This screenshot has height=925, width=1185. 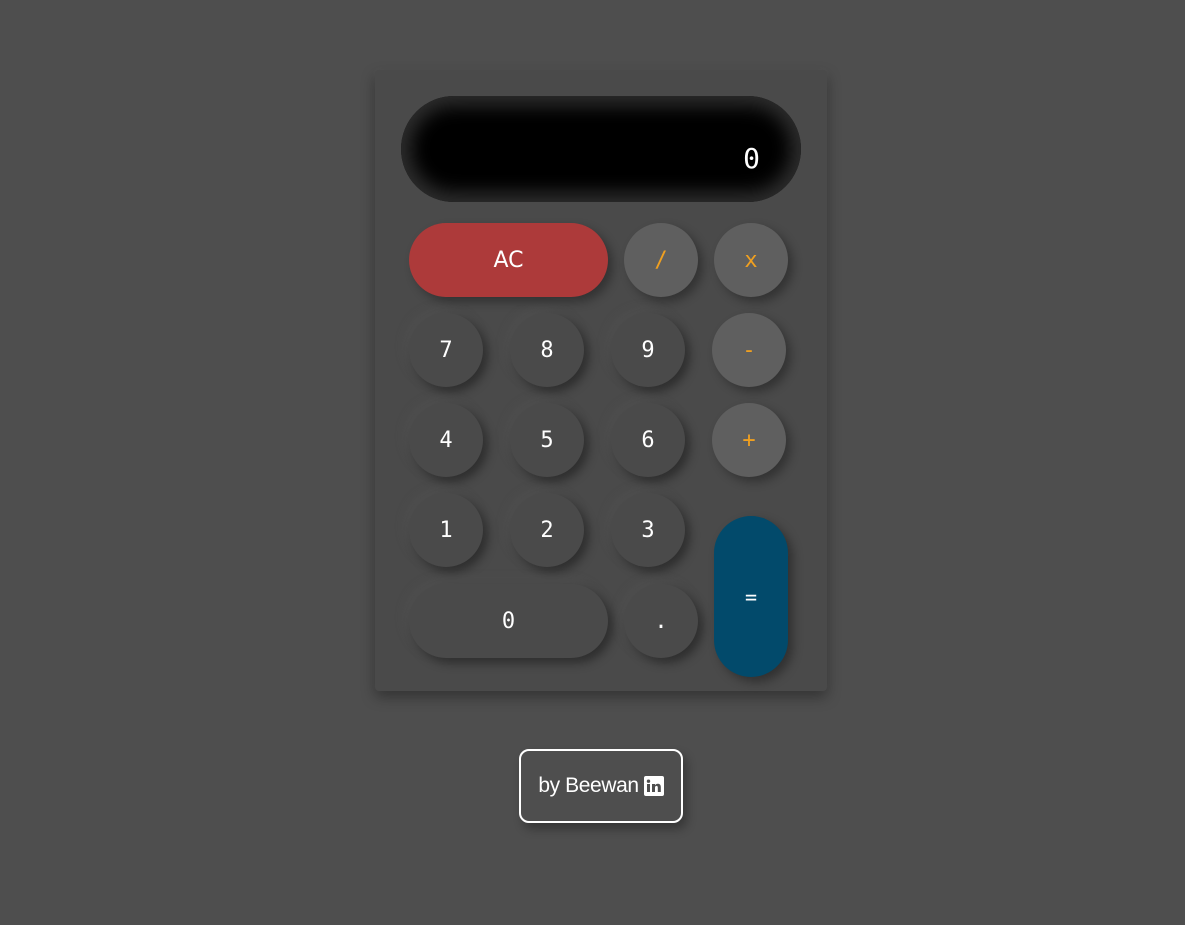 What do you see at coordinates (653, 786) in the screenshot?
I see `linkedin-icon` at bounding box center [653, 786].